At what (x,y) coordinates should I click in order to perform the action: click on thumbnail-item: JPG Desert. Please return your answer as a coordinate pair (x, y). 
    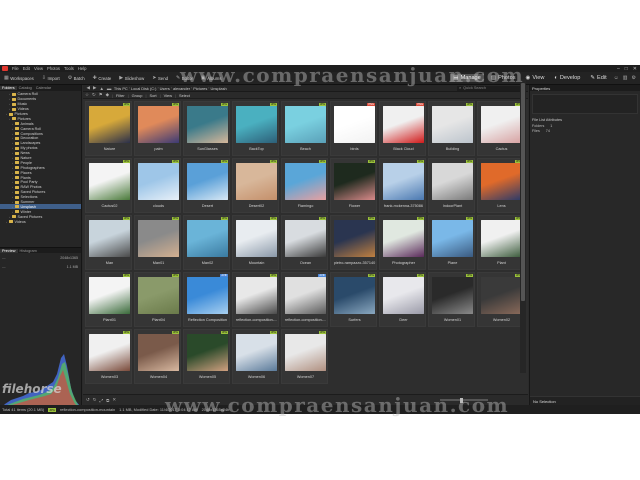
    Looking at the image, I should click on (206, 185).